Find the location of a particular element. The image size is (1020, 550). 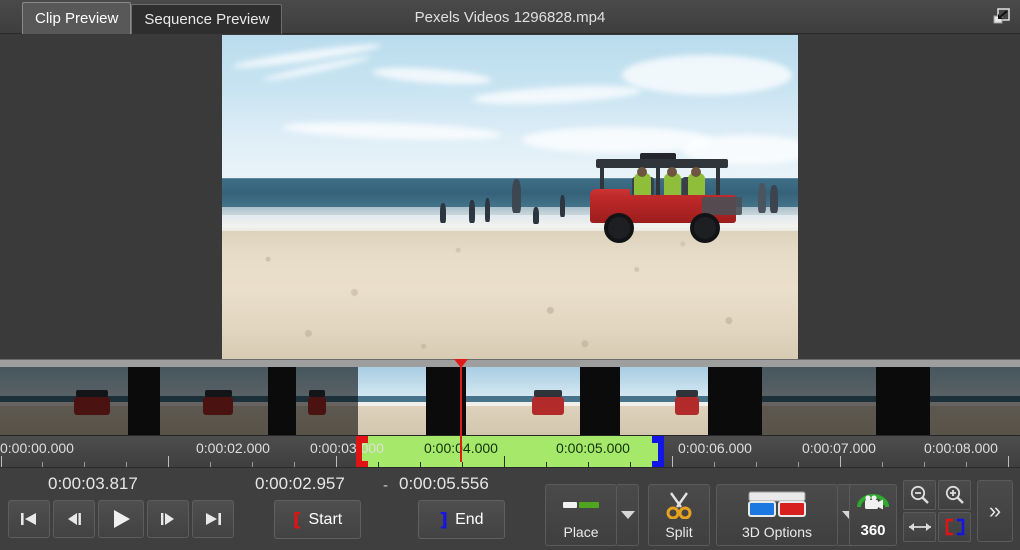

place-icon is located at coordinates (581, 504).